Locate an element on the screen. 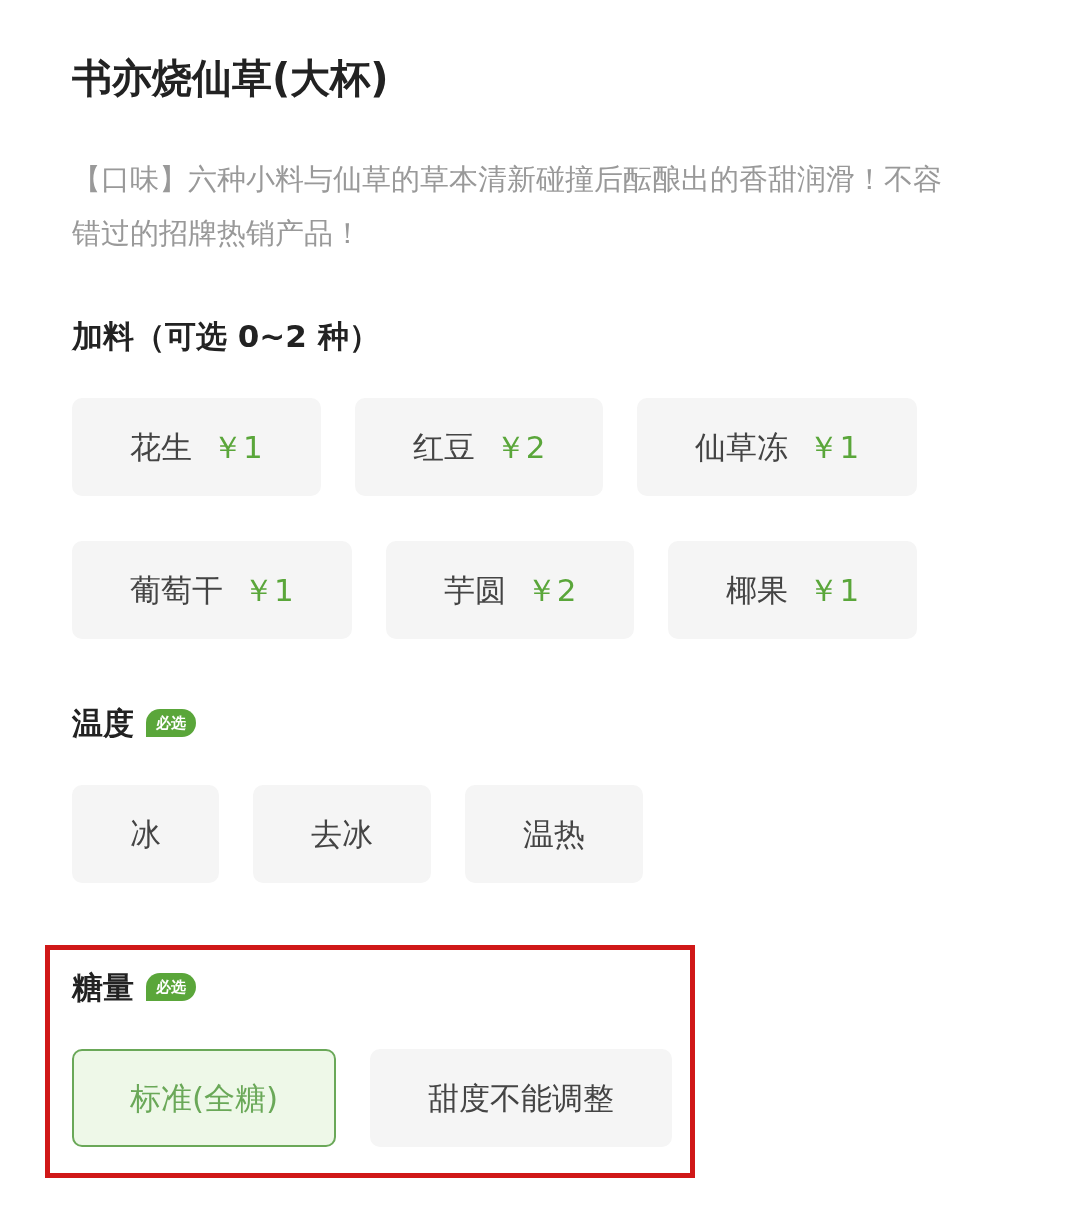  option-button: 花生 ￥1 is located at coordinates (196, 447).